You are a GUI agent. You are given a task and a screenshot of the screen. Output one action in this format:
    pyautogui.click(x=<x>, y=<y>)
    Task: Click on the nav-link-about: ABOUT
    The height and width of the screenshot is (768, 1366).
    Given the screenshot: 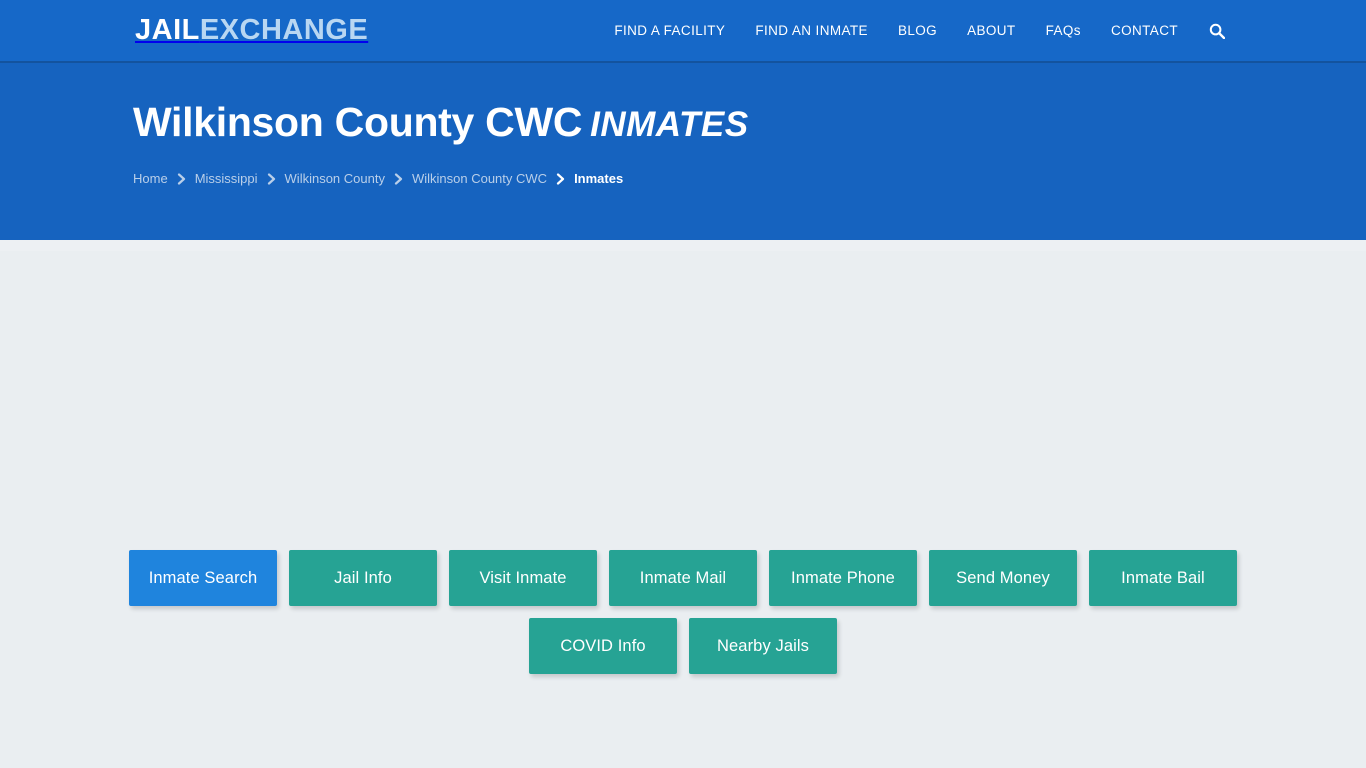 What is the action you would take?
    pyautogui.click(x=991, y=30)
    